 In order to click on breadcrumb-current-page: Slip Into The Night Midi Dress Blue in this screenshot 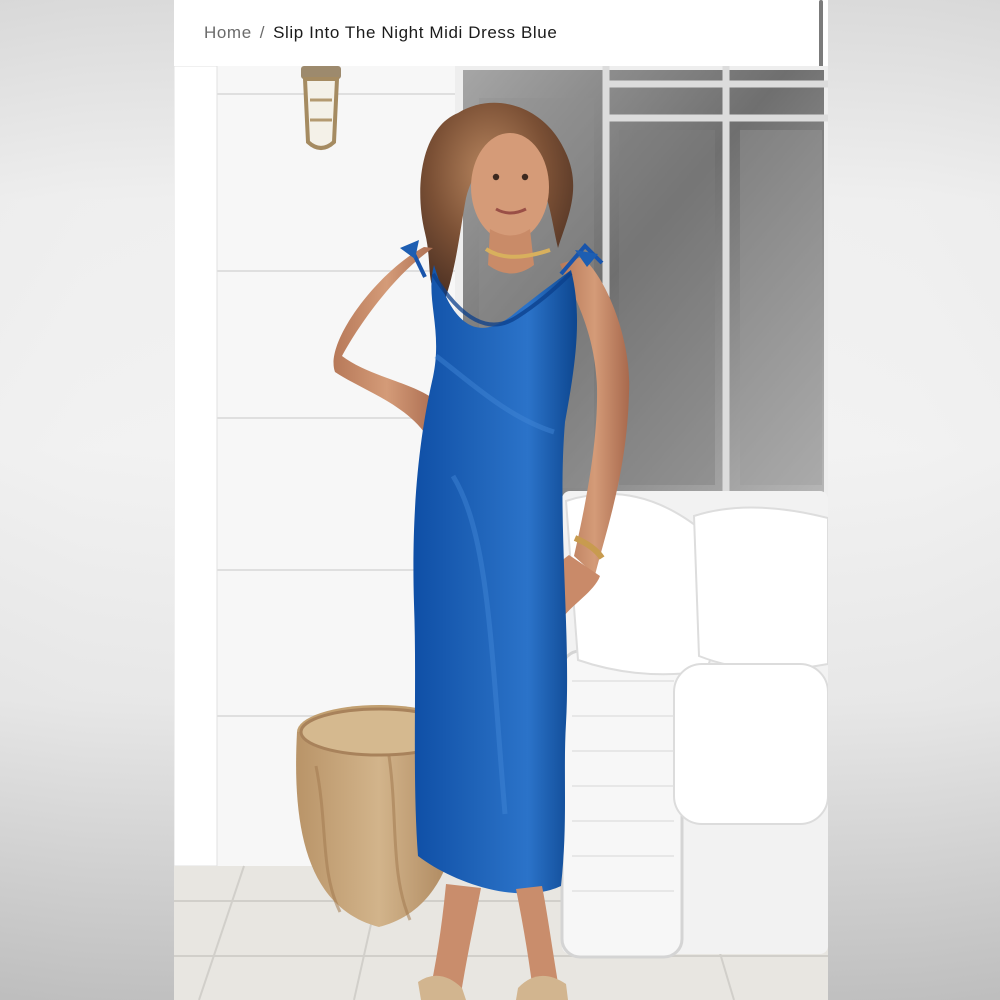, I will do `click(415, 32)`.